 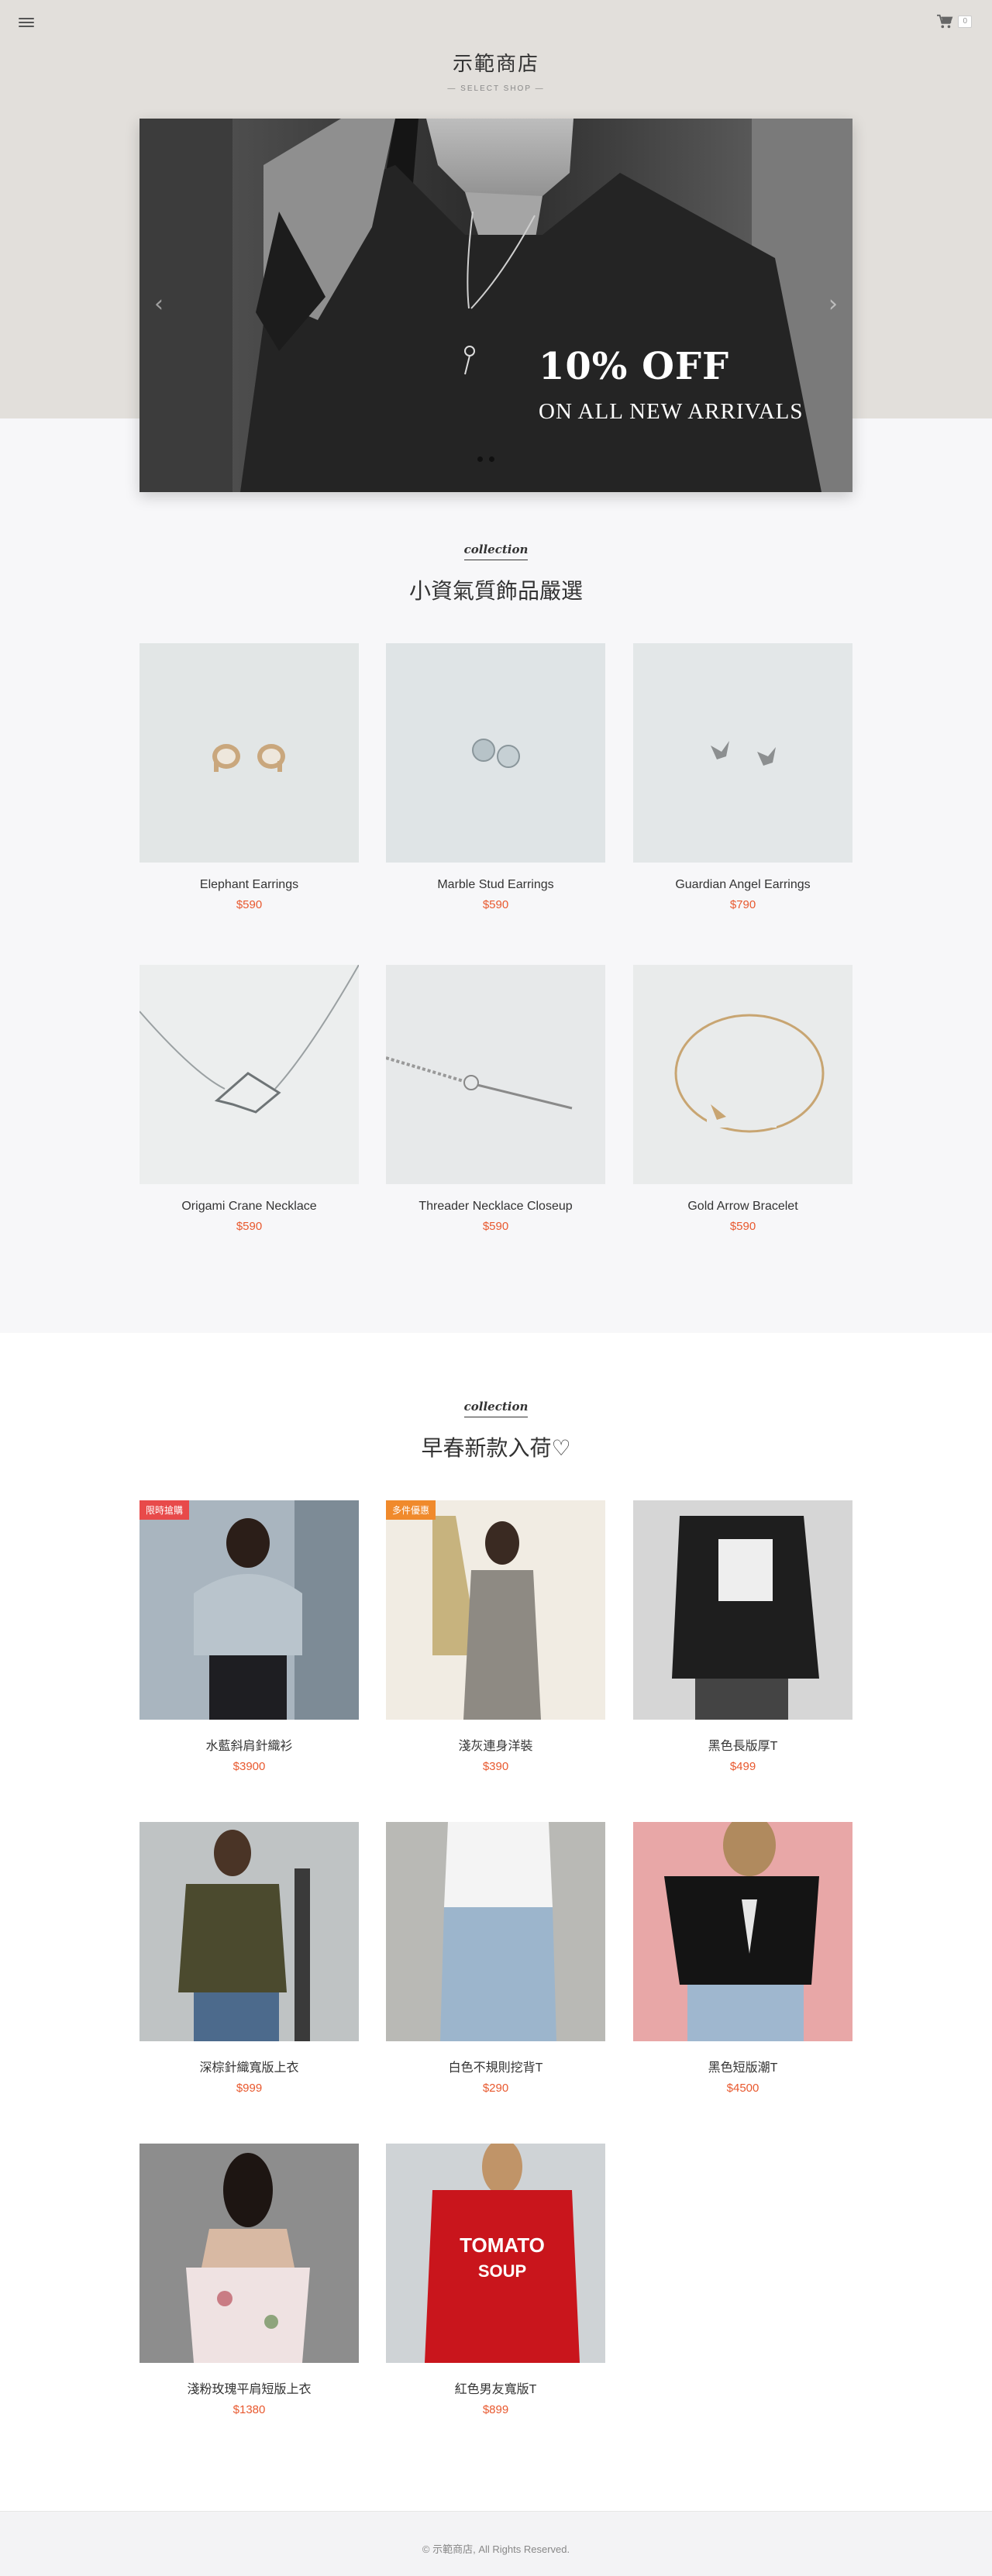 I want to click on product-card: 深棕針織寬版上衣 $999, so click(x=249, y=1958).